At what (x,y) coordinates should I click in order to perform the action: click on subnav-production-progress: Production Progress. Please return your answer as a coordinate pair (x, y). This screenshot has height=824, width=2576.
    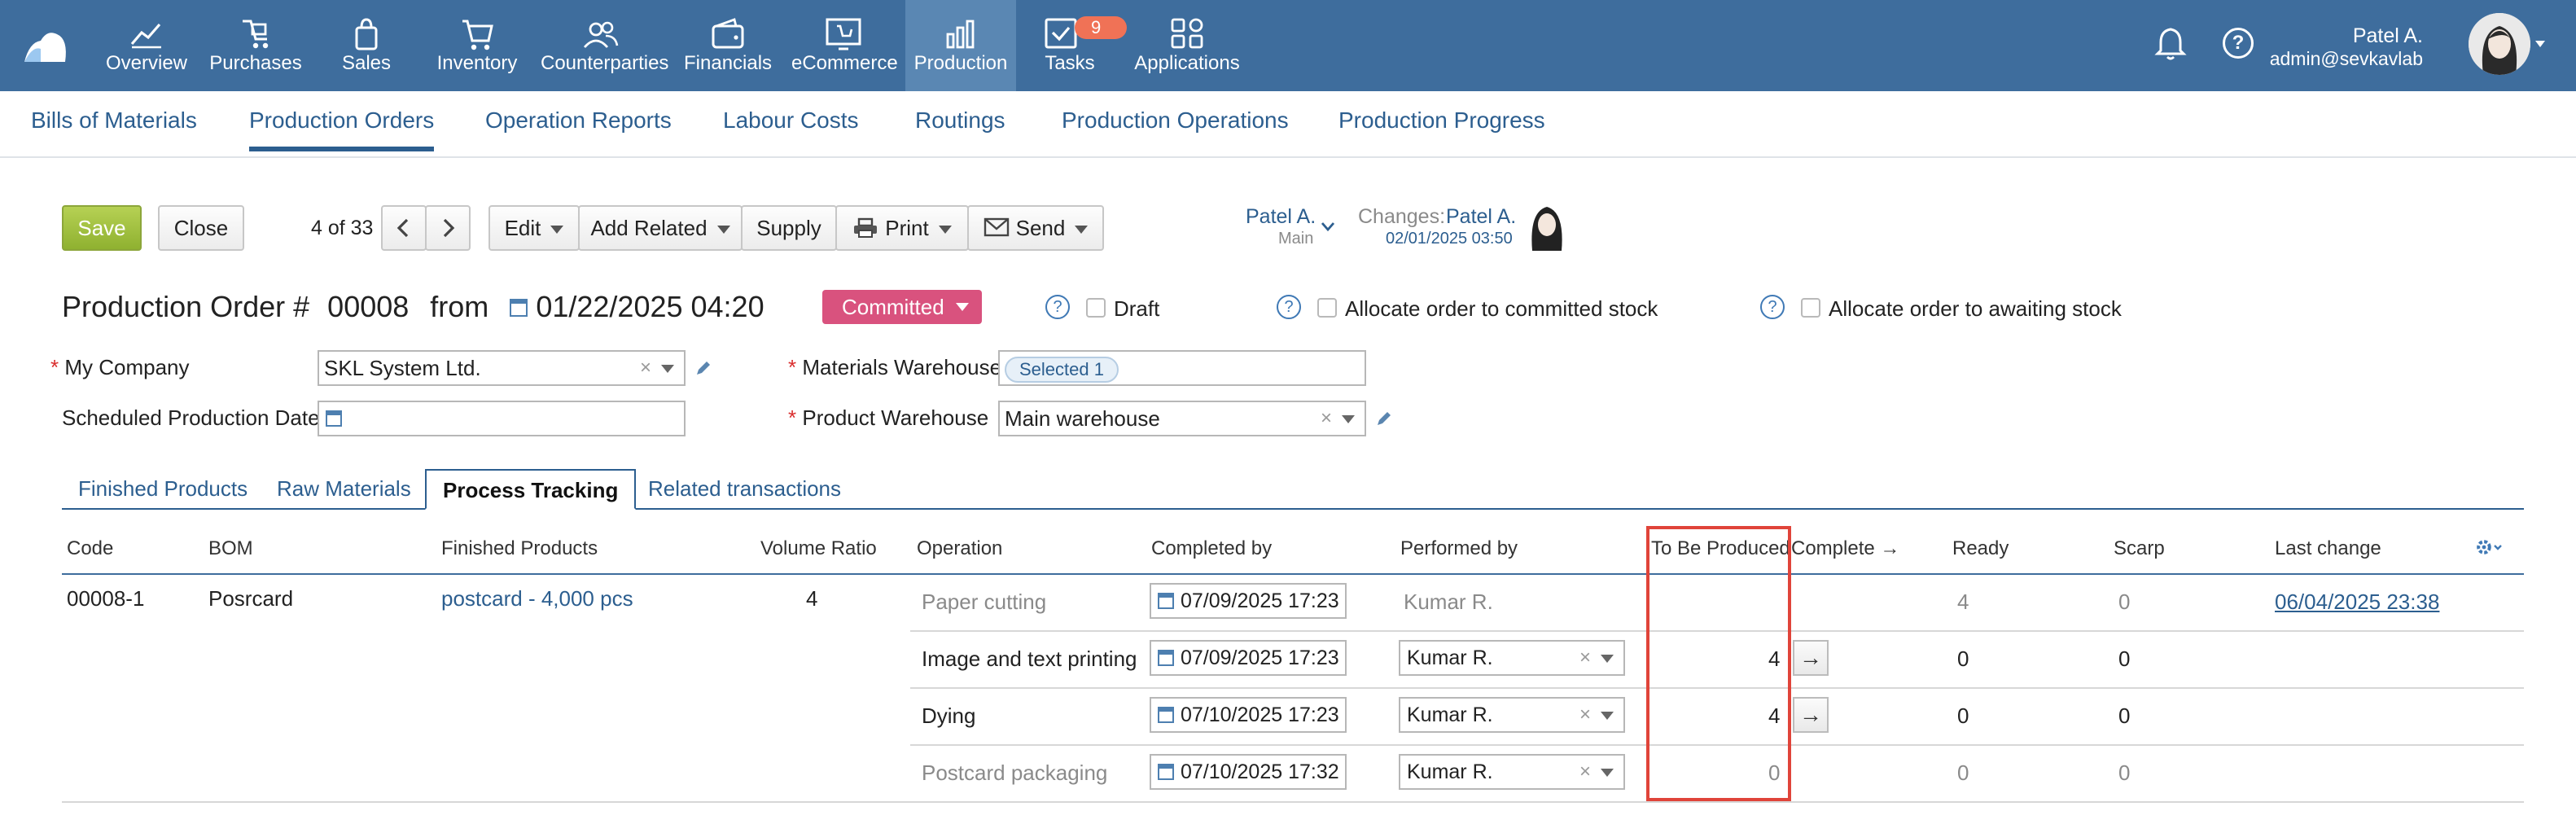
    Looking at the image, I should click on (1441, 120).